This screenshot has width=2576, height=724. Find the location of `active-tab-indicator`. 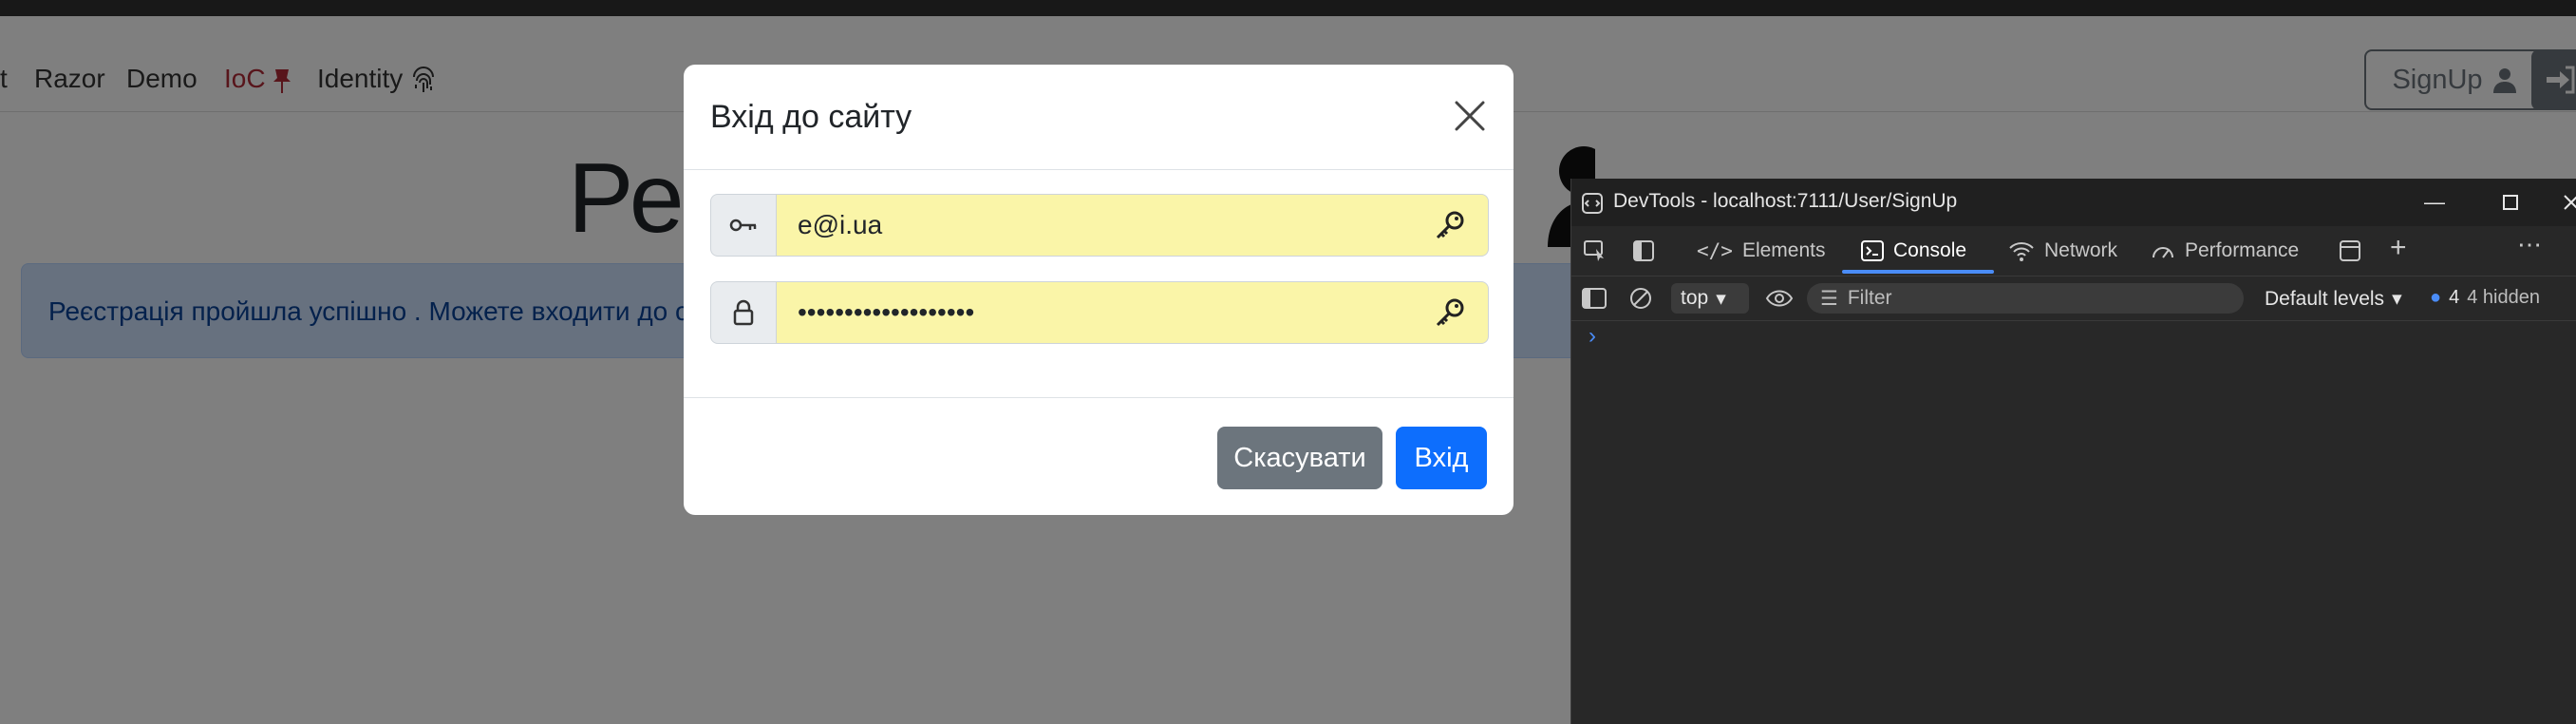

active-tab-indicator is located at coordinates (1918, 272).